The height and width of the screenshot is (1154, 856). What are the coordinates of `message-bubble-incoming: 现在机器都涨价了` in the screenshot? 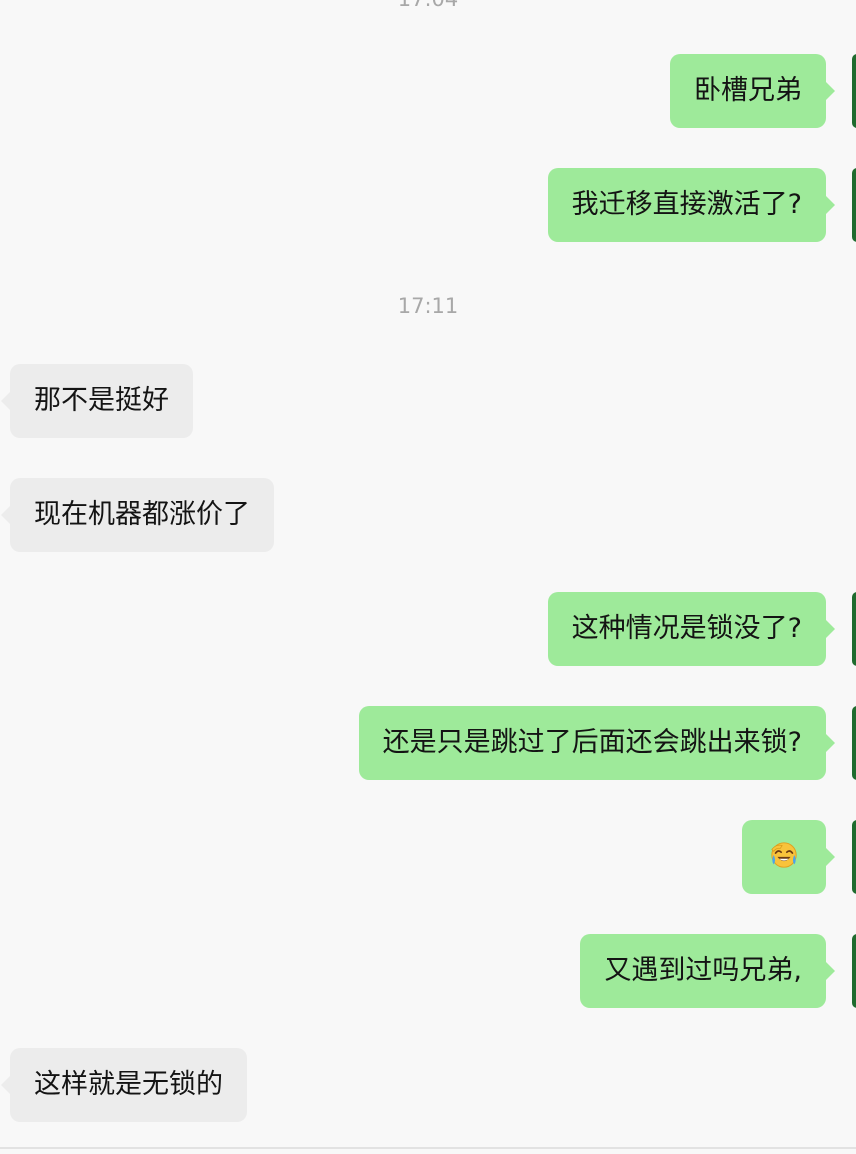 It's located at (137, 515).